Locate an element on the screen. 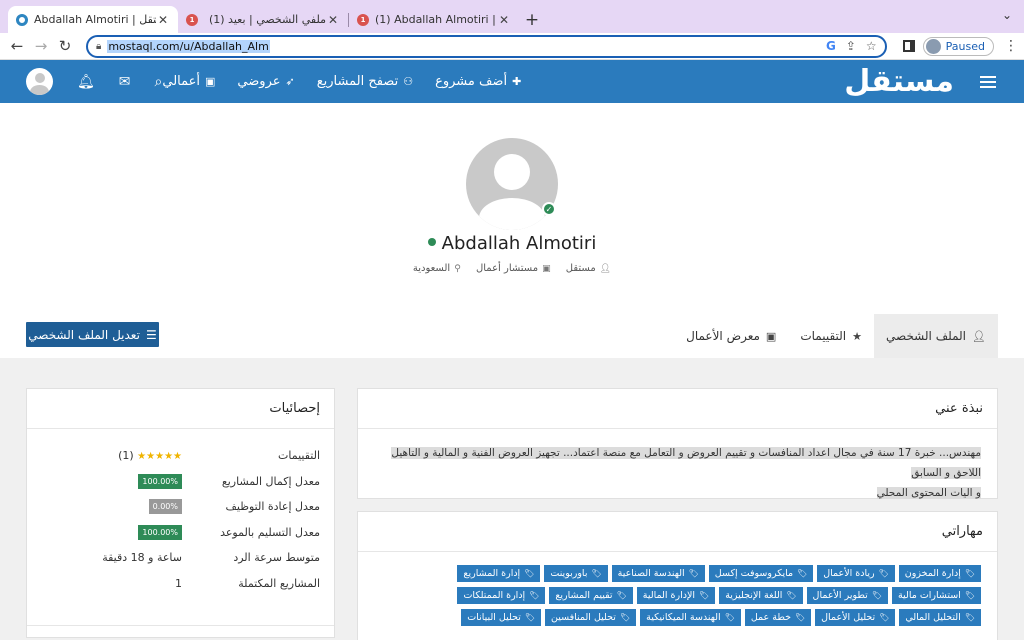 This screenshot has width=1024, height=640. stat-label: المشاريع المكتملة is located at coordinates (279, 583).